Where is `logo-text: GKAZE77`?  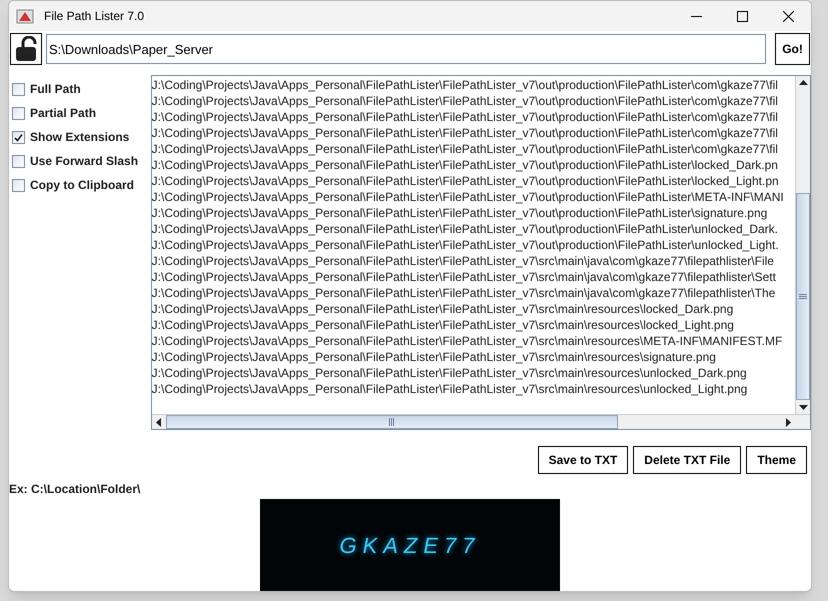 logo-text: GKAZE77 is located at coordinates (410, 546).